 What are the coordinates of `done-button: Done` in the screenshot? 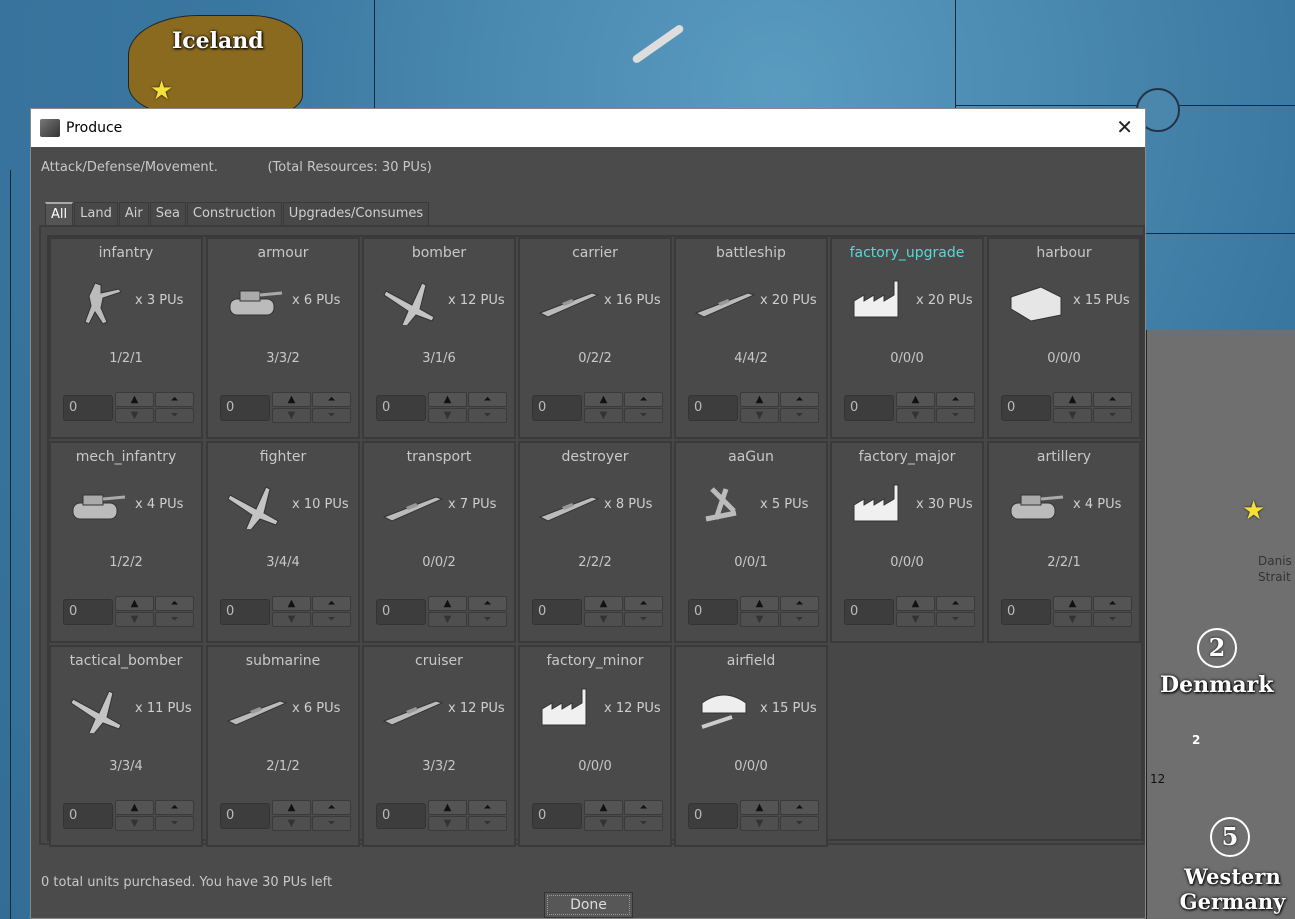 It's located at (588, 905).